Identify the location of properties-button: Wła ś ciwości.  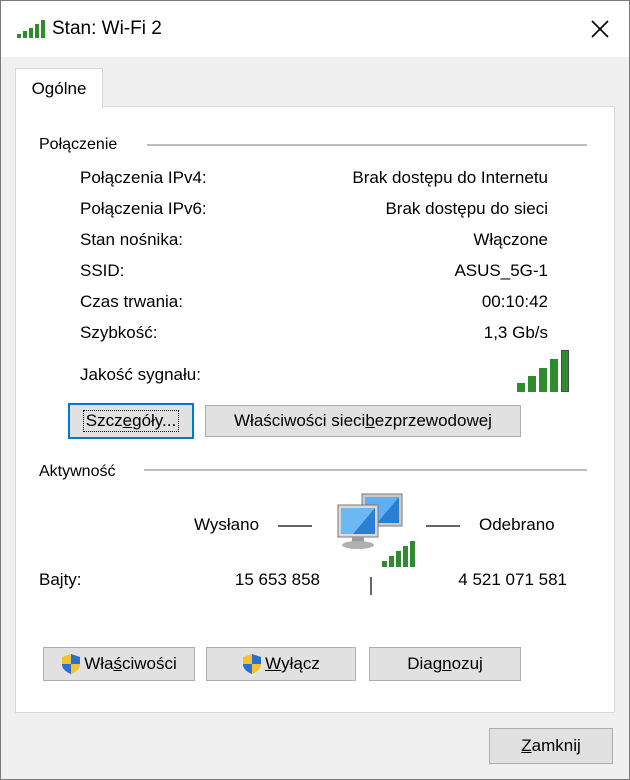
(119, 664).